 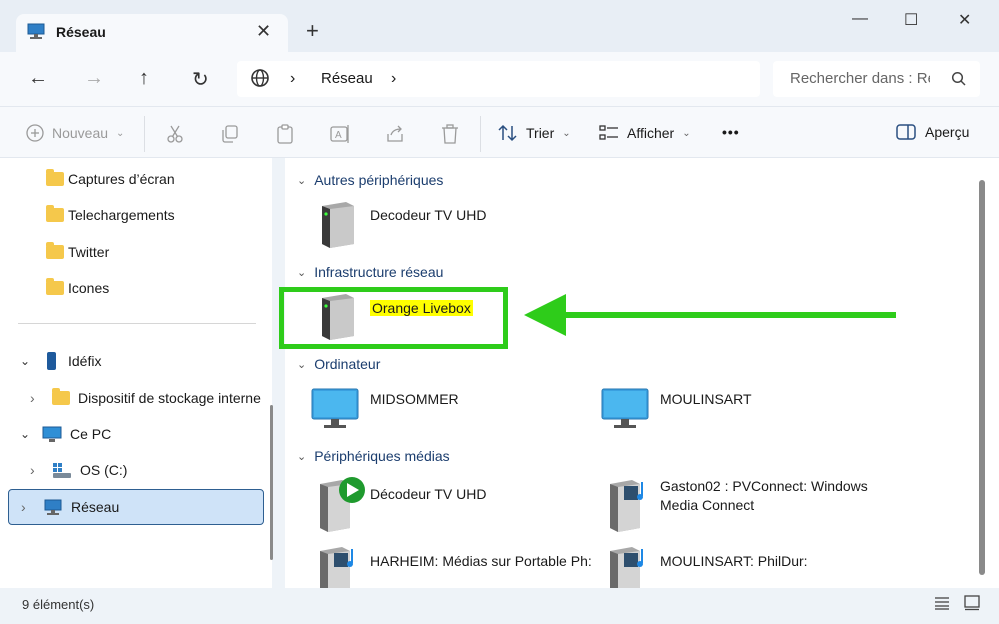 I want to click on sidebar-item-label: Twitter, so click(x=89, y=252).